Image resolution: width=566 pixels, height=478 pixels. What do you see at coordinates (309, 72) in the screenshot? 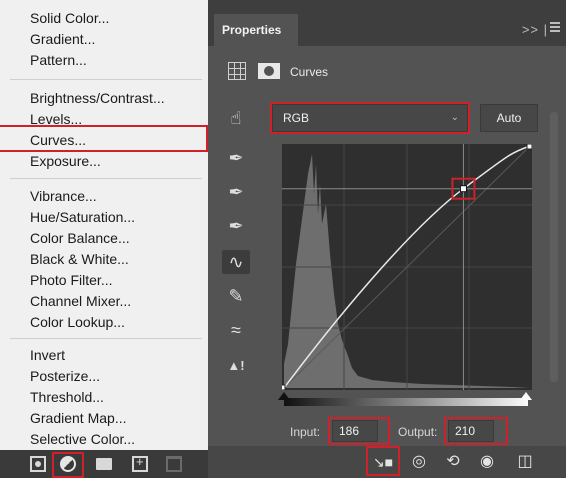
I see `adjustment-title: Curves` at bounding box center [309, 72].